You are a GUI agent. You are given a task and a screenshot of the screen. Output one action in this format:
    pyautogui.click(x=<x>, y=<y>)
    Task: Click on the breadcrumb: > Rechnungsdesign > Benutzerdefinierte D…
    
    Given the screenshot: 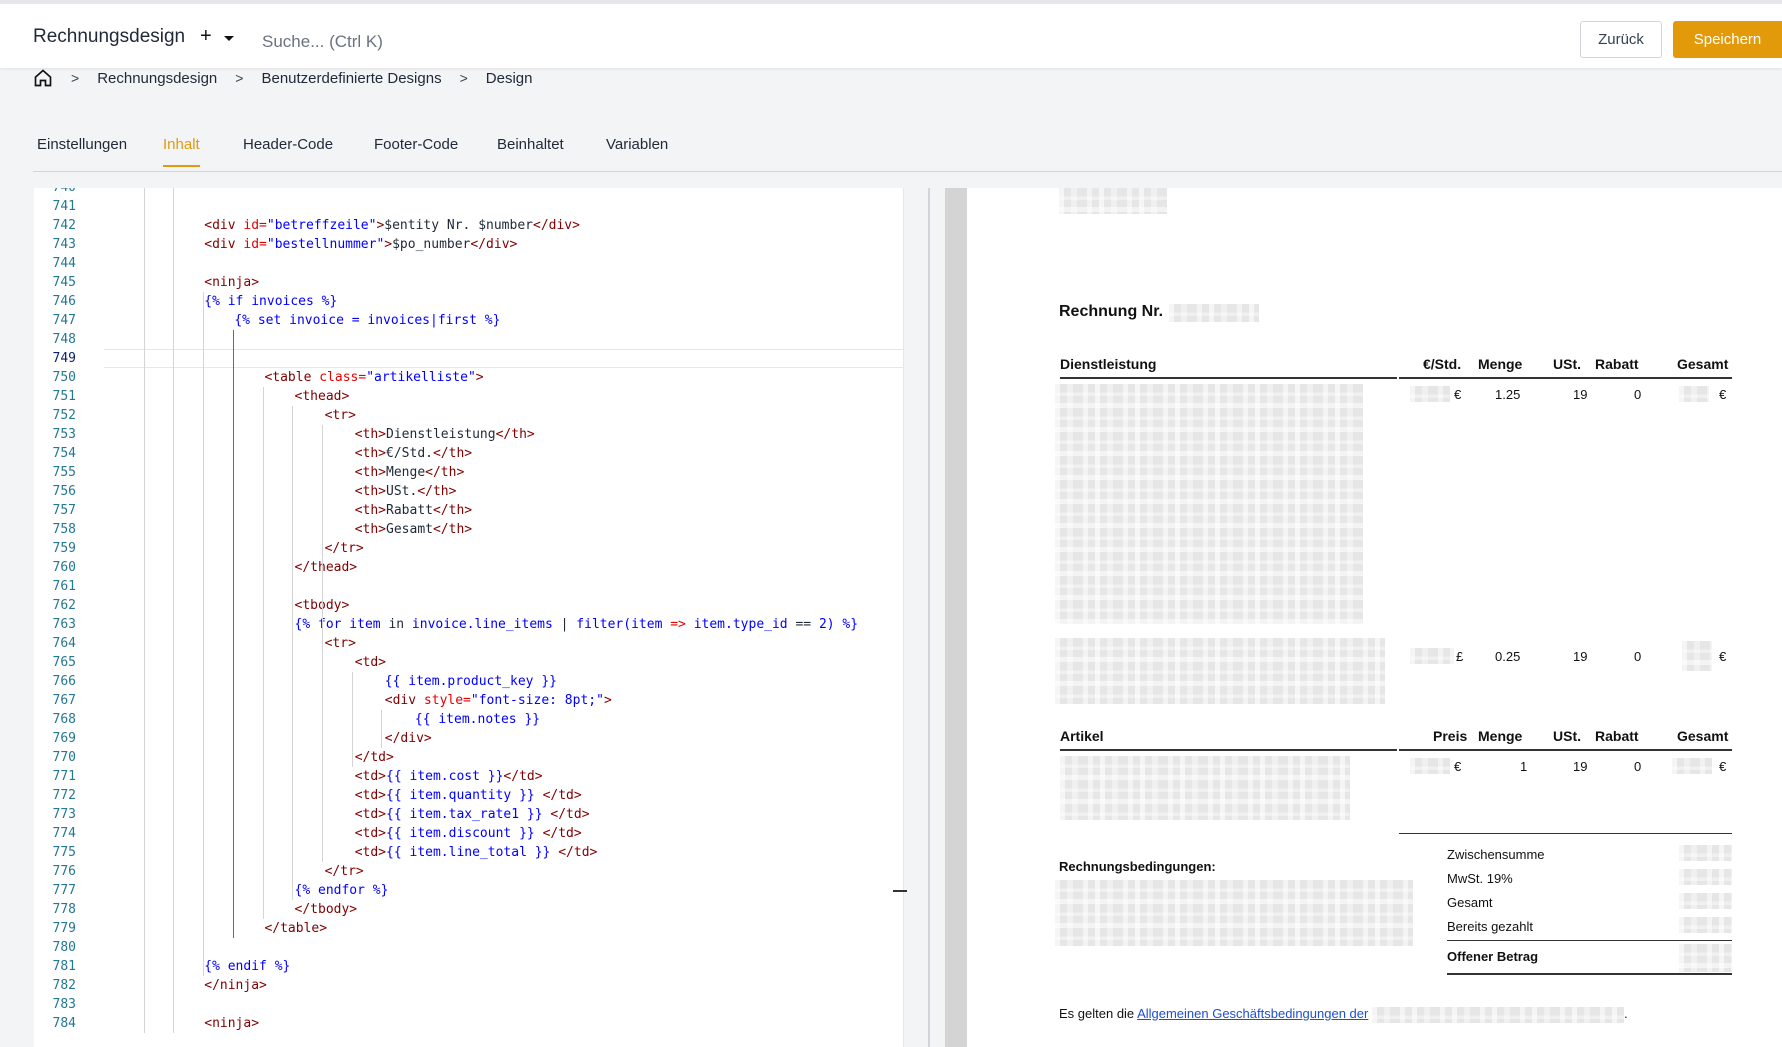 What is the action you would take?
    pyautogui.click(x=282, y=78)
    